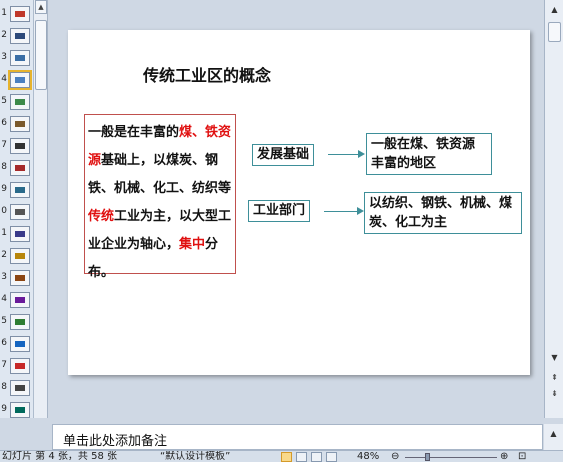  Describe the element at coordinates (297, 437) in the screenshot. I see `notes-pane: 单击此处添加备注` at that location.